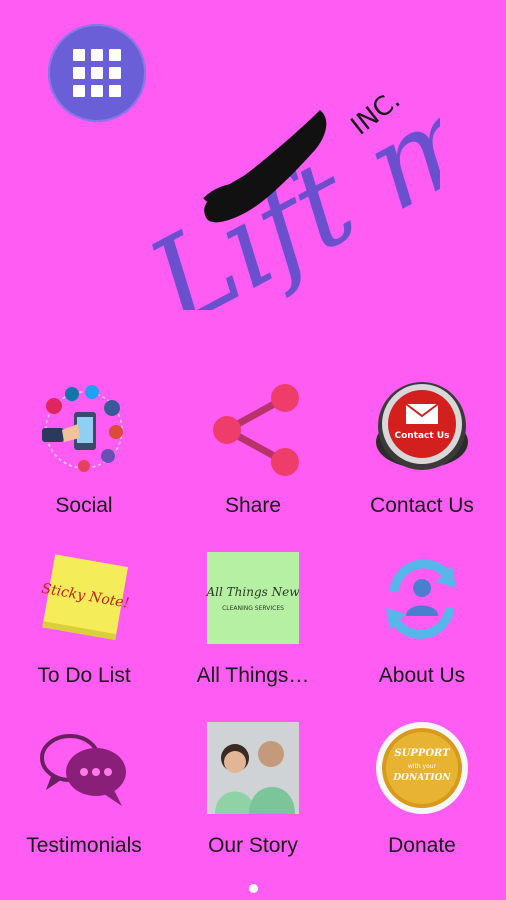 Image resolution: width=506 pixels, height=900 pixels. I want to click on tile-share: Share, so click(253, 458).